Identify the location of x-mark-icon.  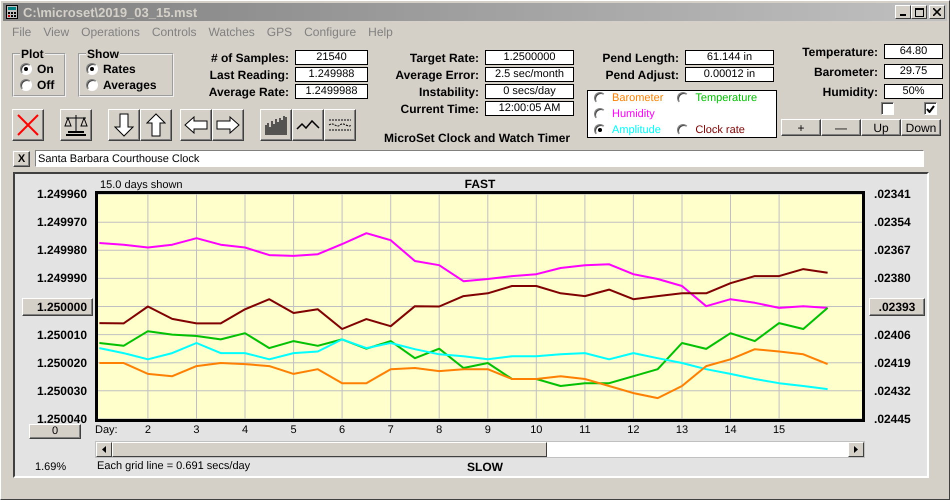
(28, 125).